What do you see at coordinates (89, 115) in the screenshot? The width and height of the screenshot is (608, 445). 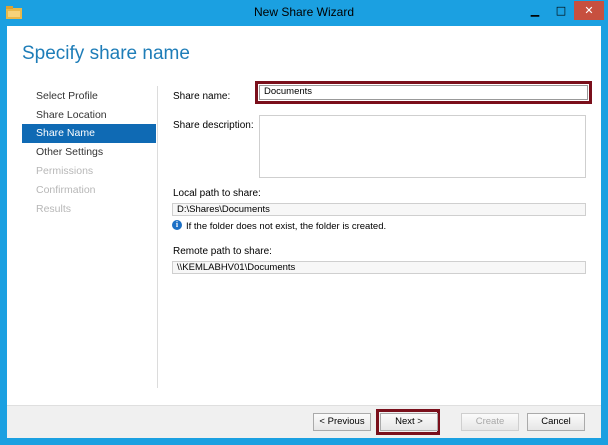 I see `nav-item-share-location: Share Location` at bounding box center [89, 115].